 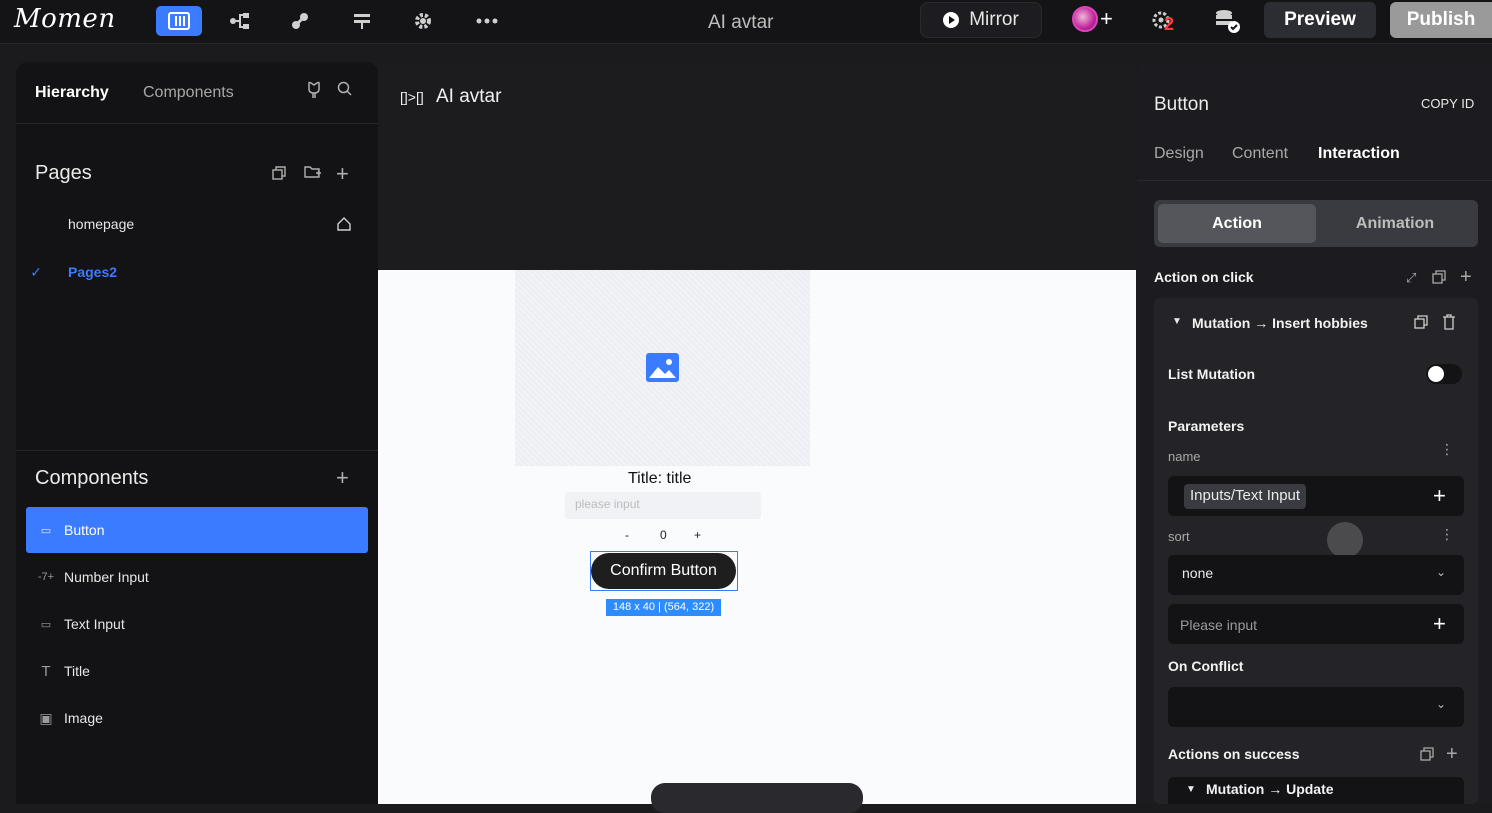 What do you see at coordinates (197, 450) in the screenshot?
I see `section-divider` at bounding box center [197, 450].